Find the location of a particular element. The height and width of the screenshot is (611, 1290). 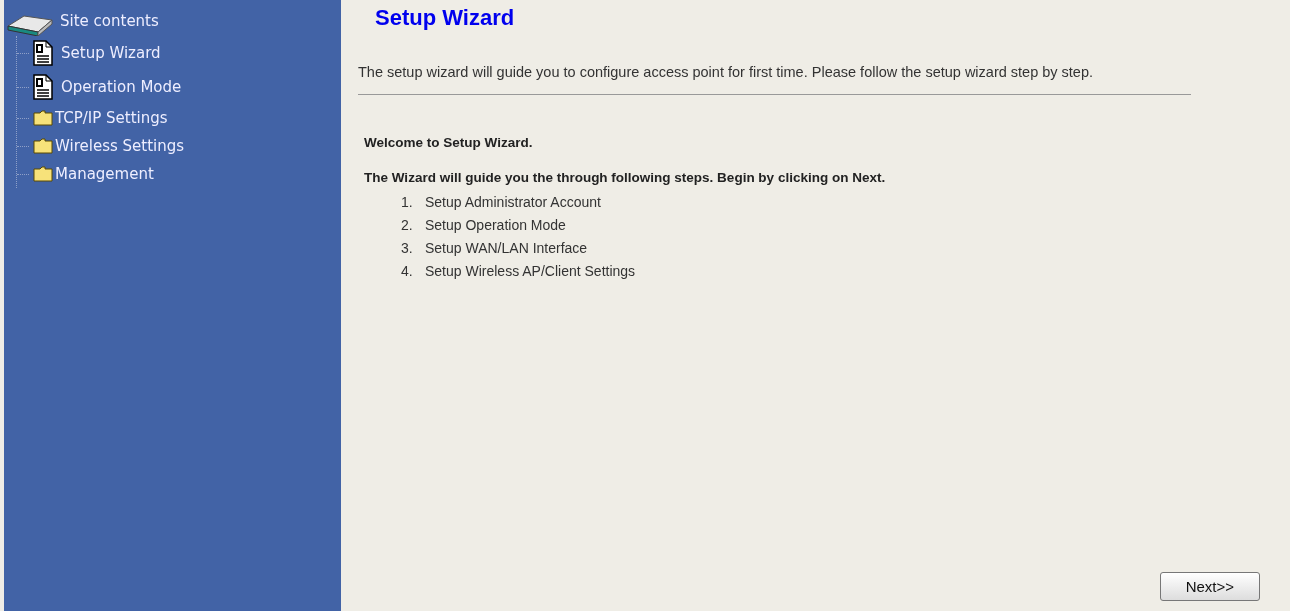

intro-text: The setup wizard will guide you to configure access point for first time. Please follow the setup wizard step by step. is located at coordinates (726, 72).